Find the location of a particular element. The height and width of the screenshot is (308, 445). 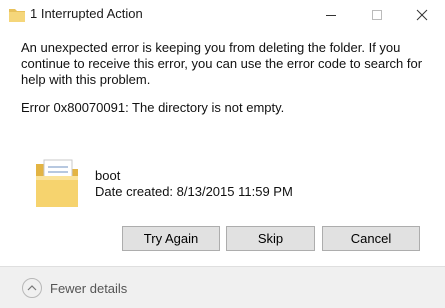

close-button is located at coordinates (422, 15).